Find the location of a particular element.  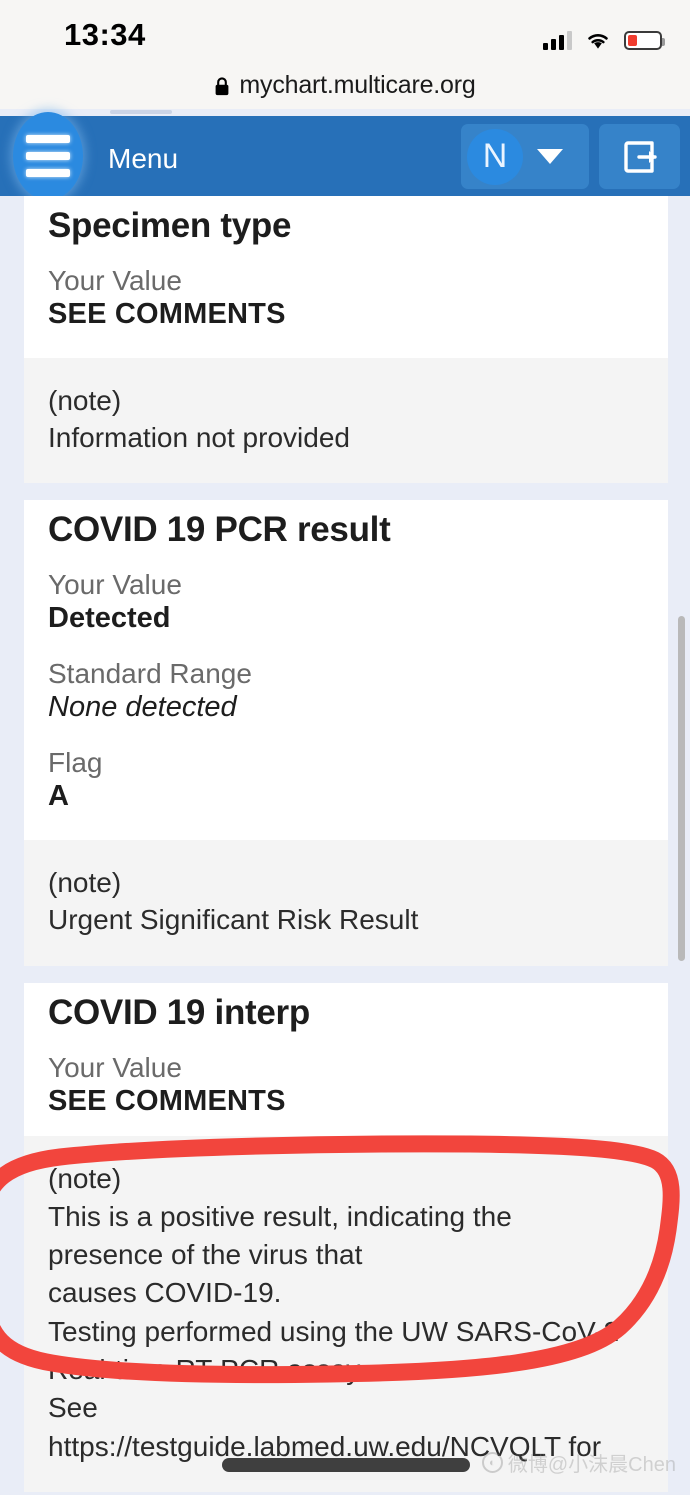

result-note: (note) Information not provided is located at coordinates (346, 420).